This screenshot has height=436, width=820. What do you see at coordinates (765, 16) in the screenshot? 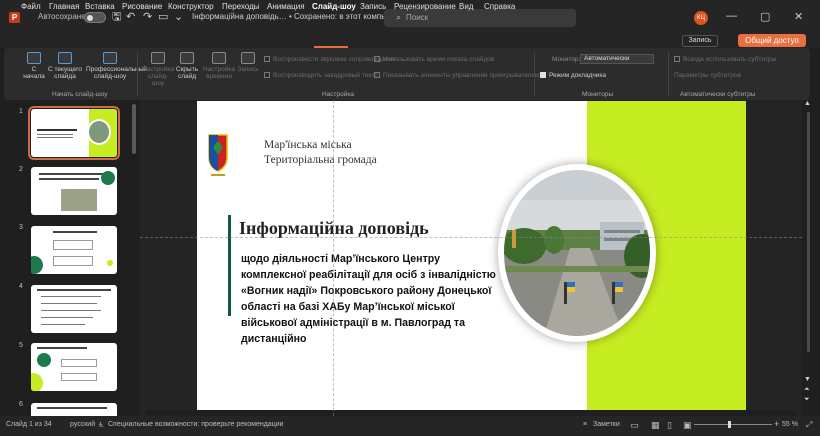
I see `maximize-icon: ▢` at bounding box center [765, 16].